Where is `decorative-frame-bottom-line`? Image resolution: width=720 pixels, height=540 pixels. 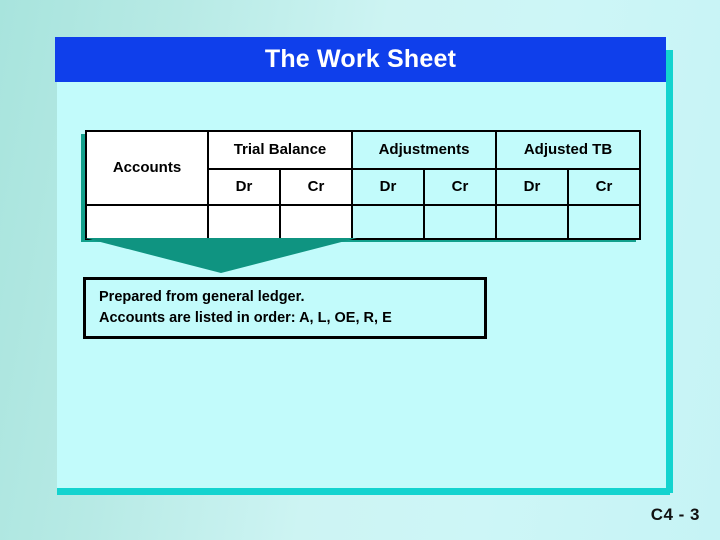 decorative-frame-bottom-line is located at coordinates (363, 491).